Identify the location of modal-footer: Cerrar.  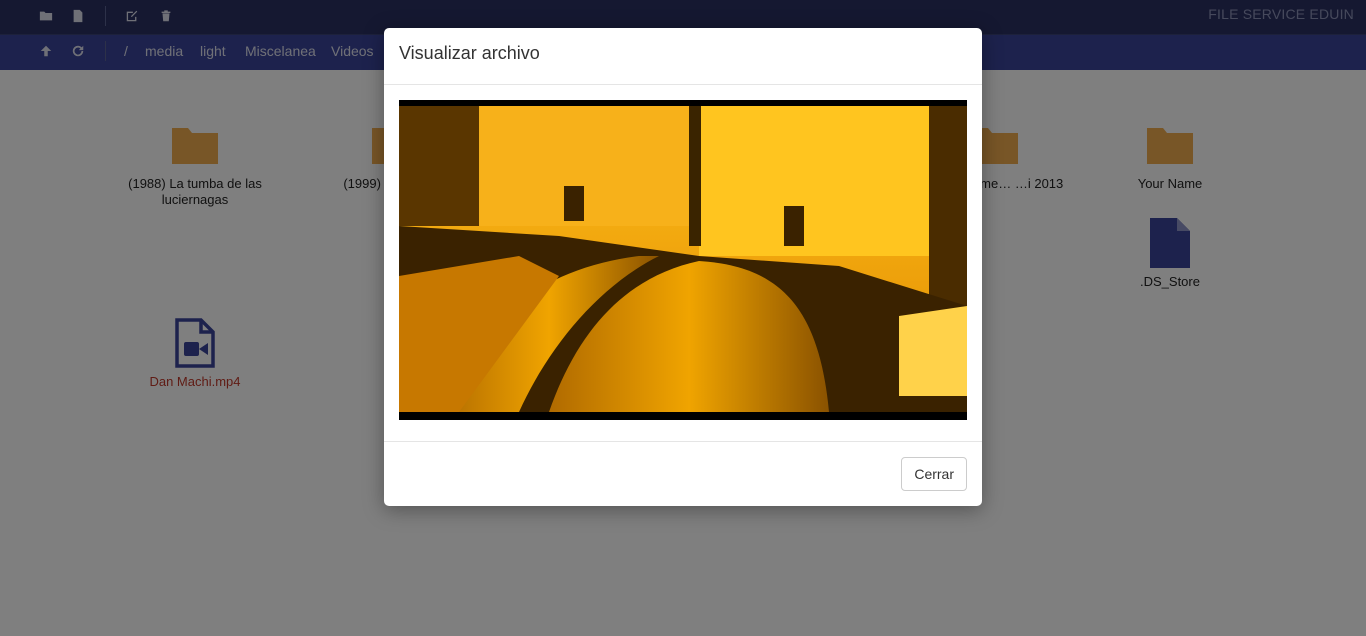
(683, 473).